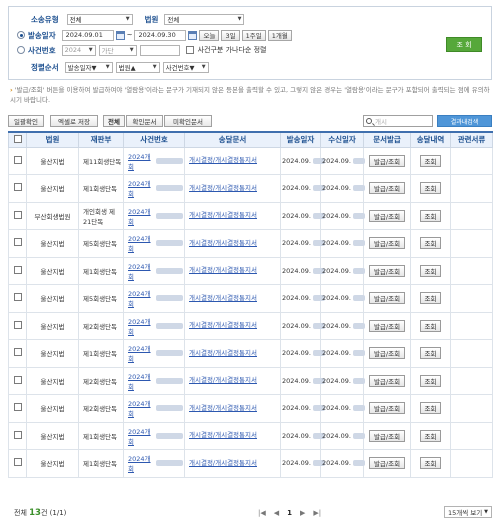 The height and width of the screenshot is (530, 500). What do you see at coordinates (117, 50) in the screenshot?
I see `case-kind-select: 가단 ▼` at bounding box center [117, 50].